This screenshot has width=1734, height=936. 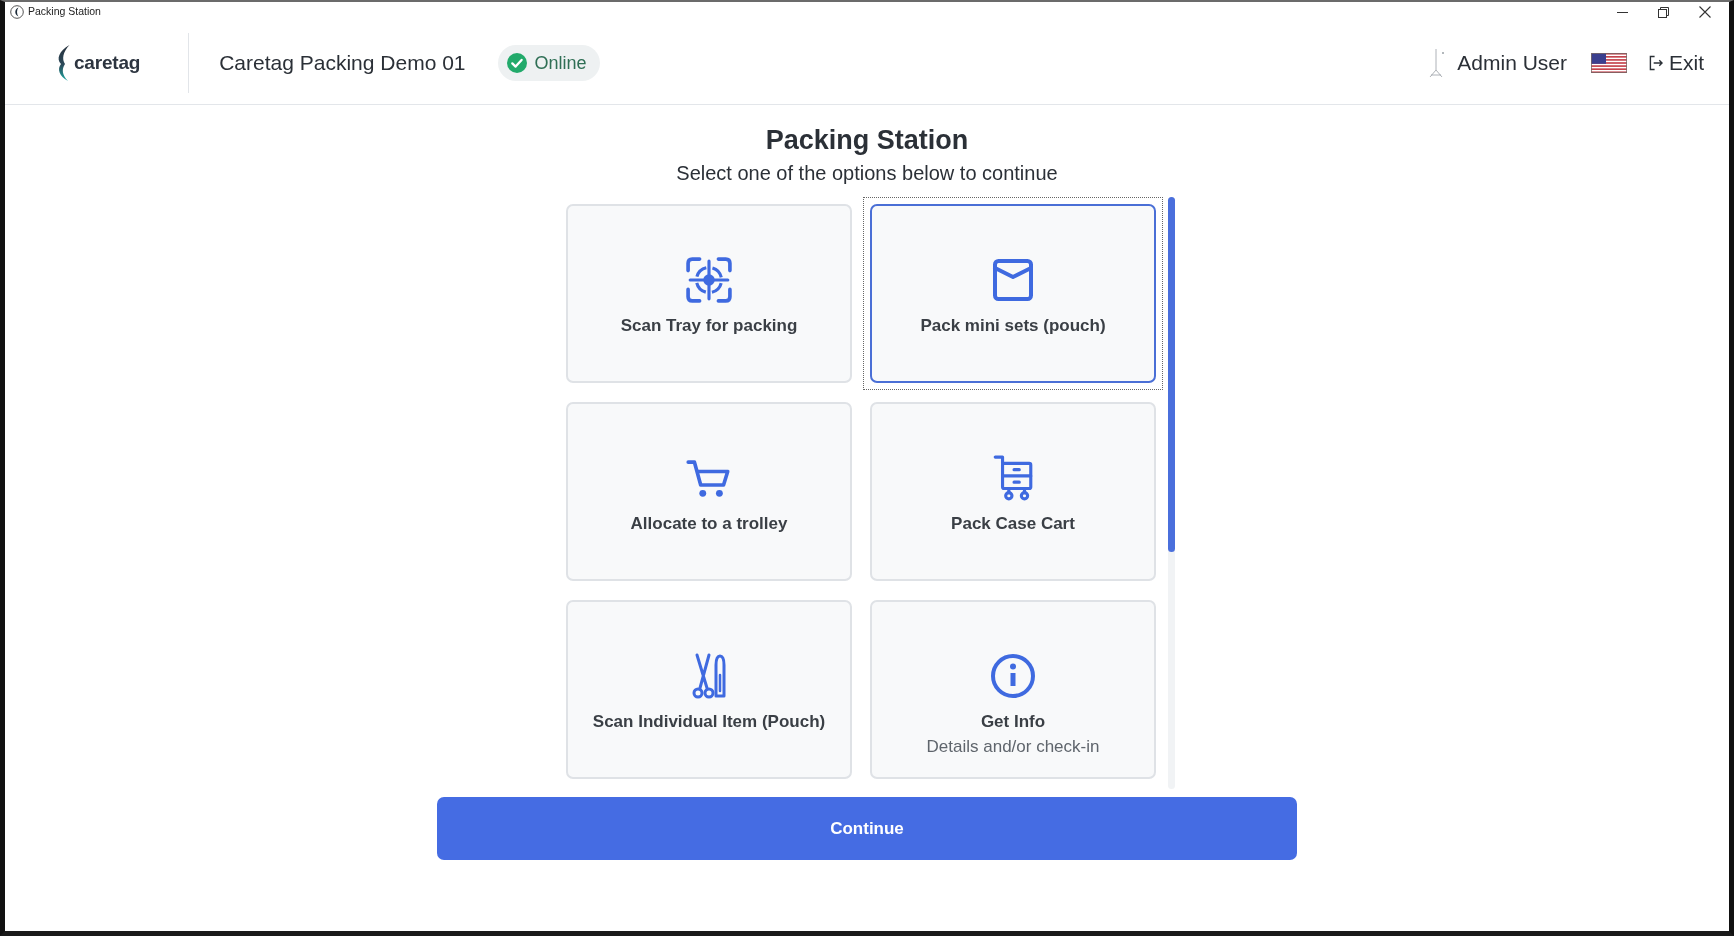 I want to click on exit-icon, so click(x=1656, y=63).